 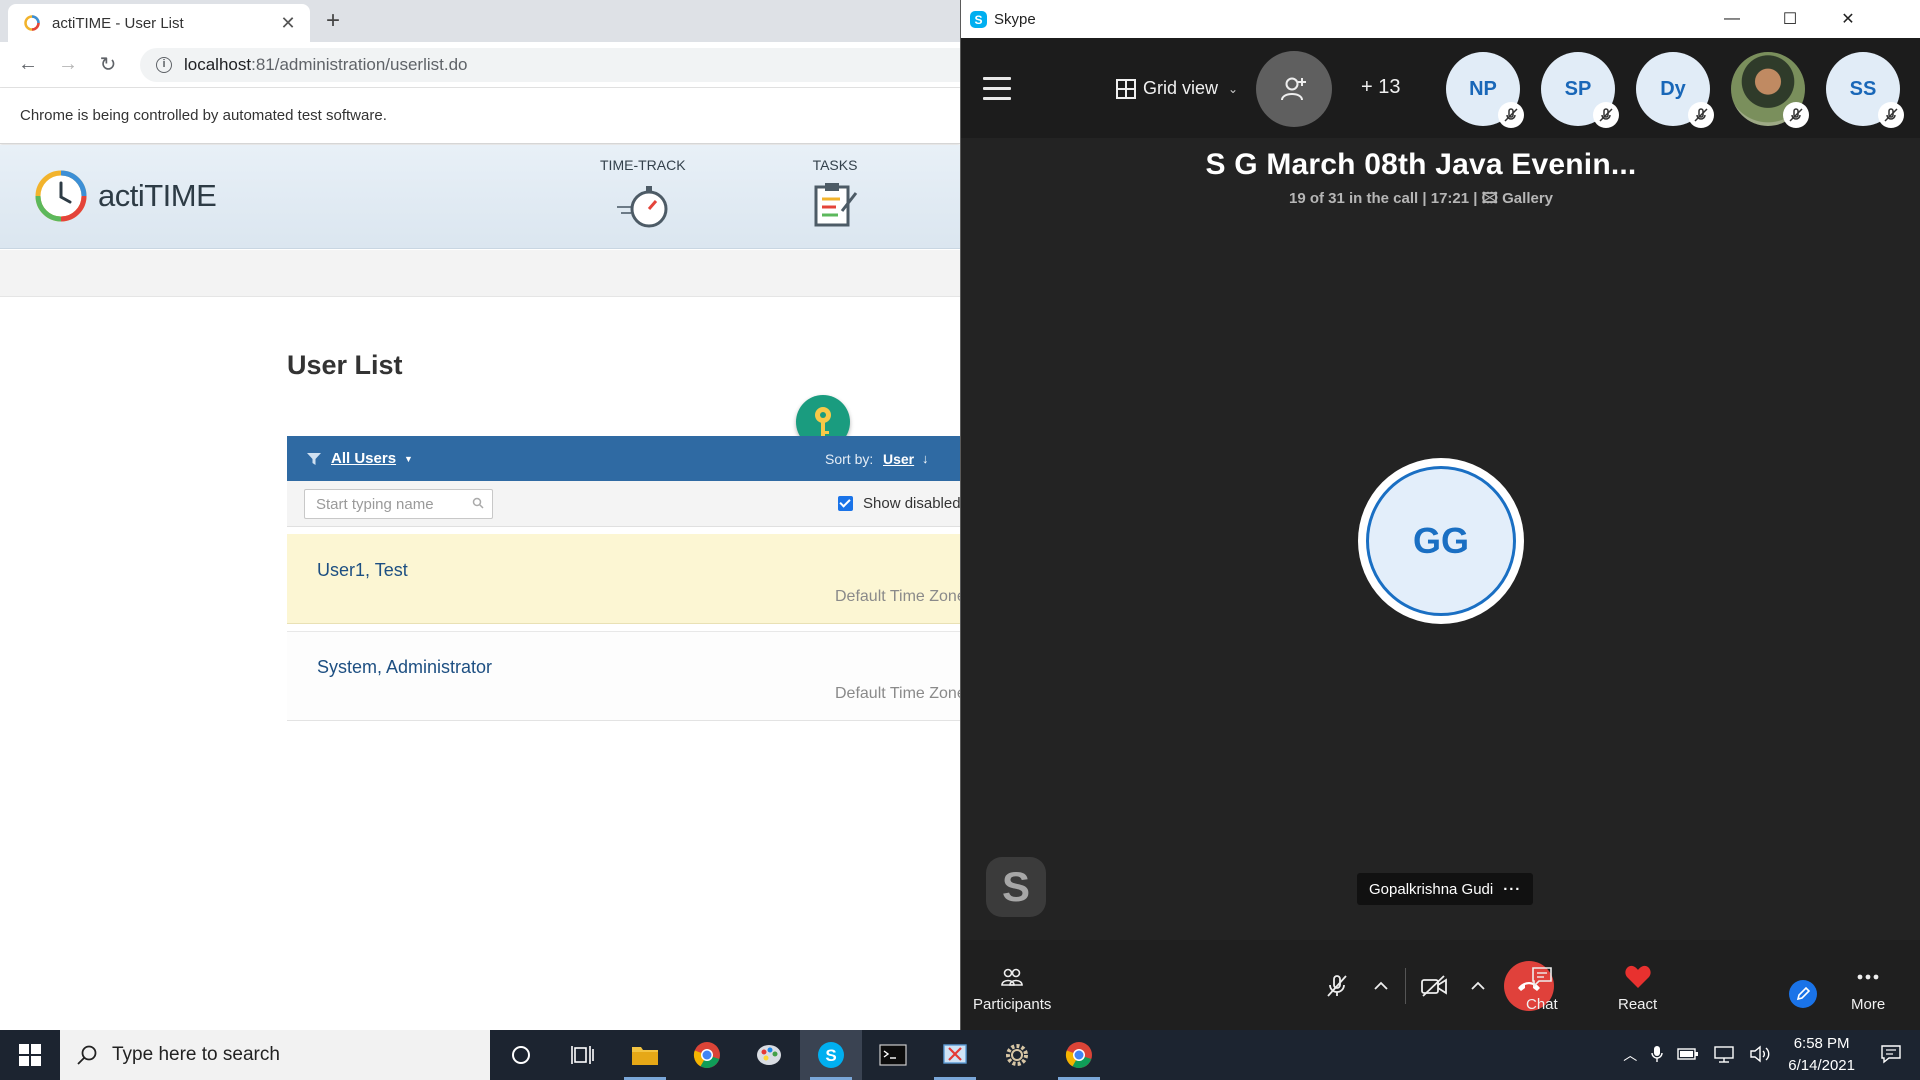 What do you see at coordinates (521, 1055) in the screenshot?
I see `cortana-icon` at bounding box center [521, 1055].